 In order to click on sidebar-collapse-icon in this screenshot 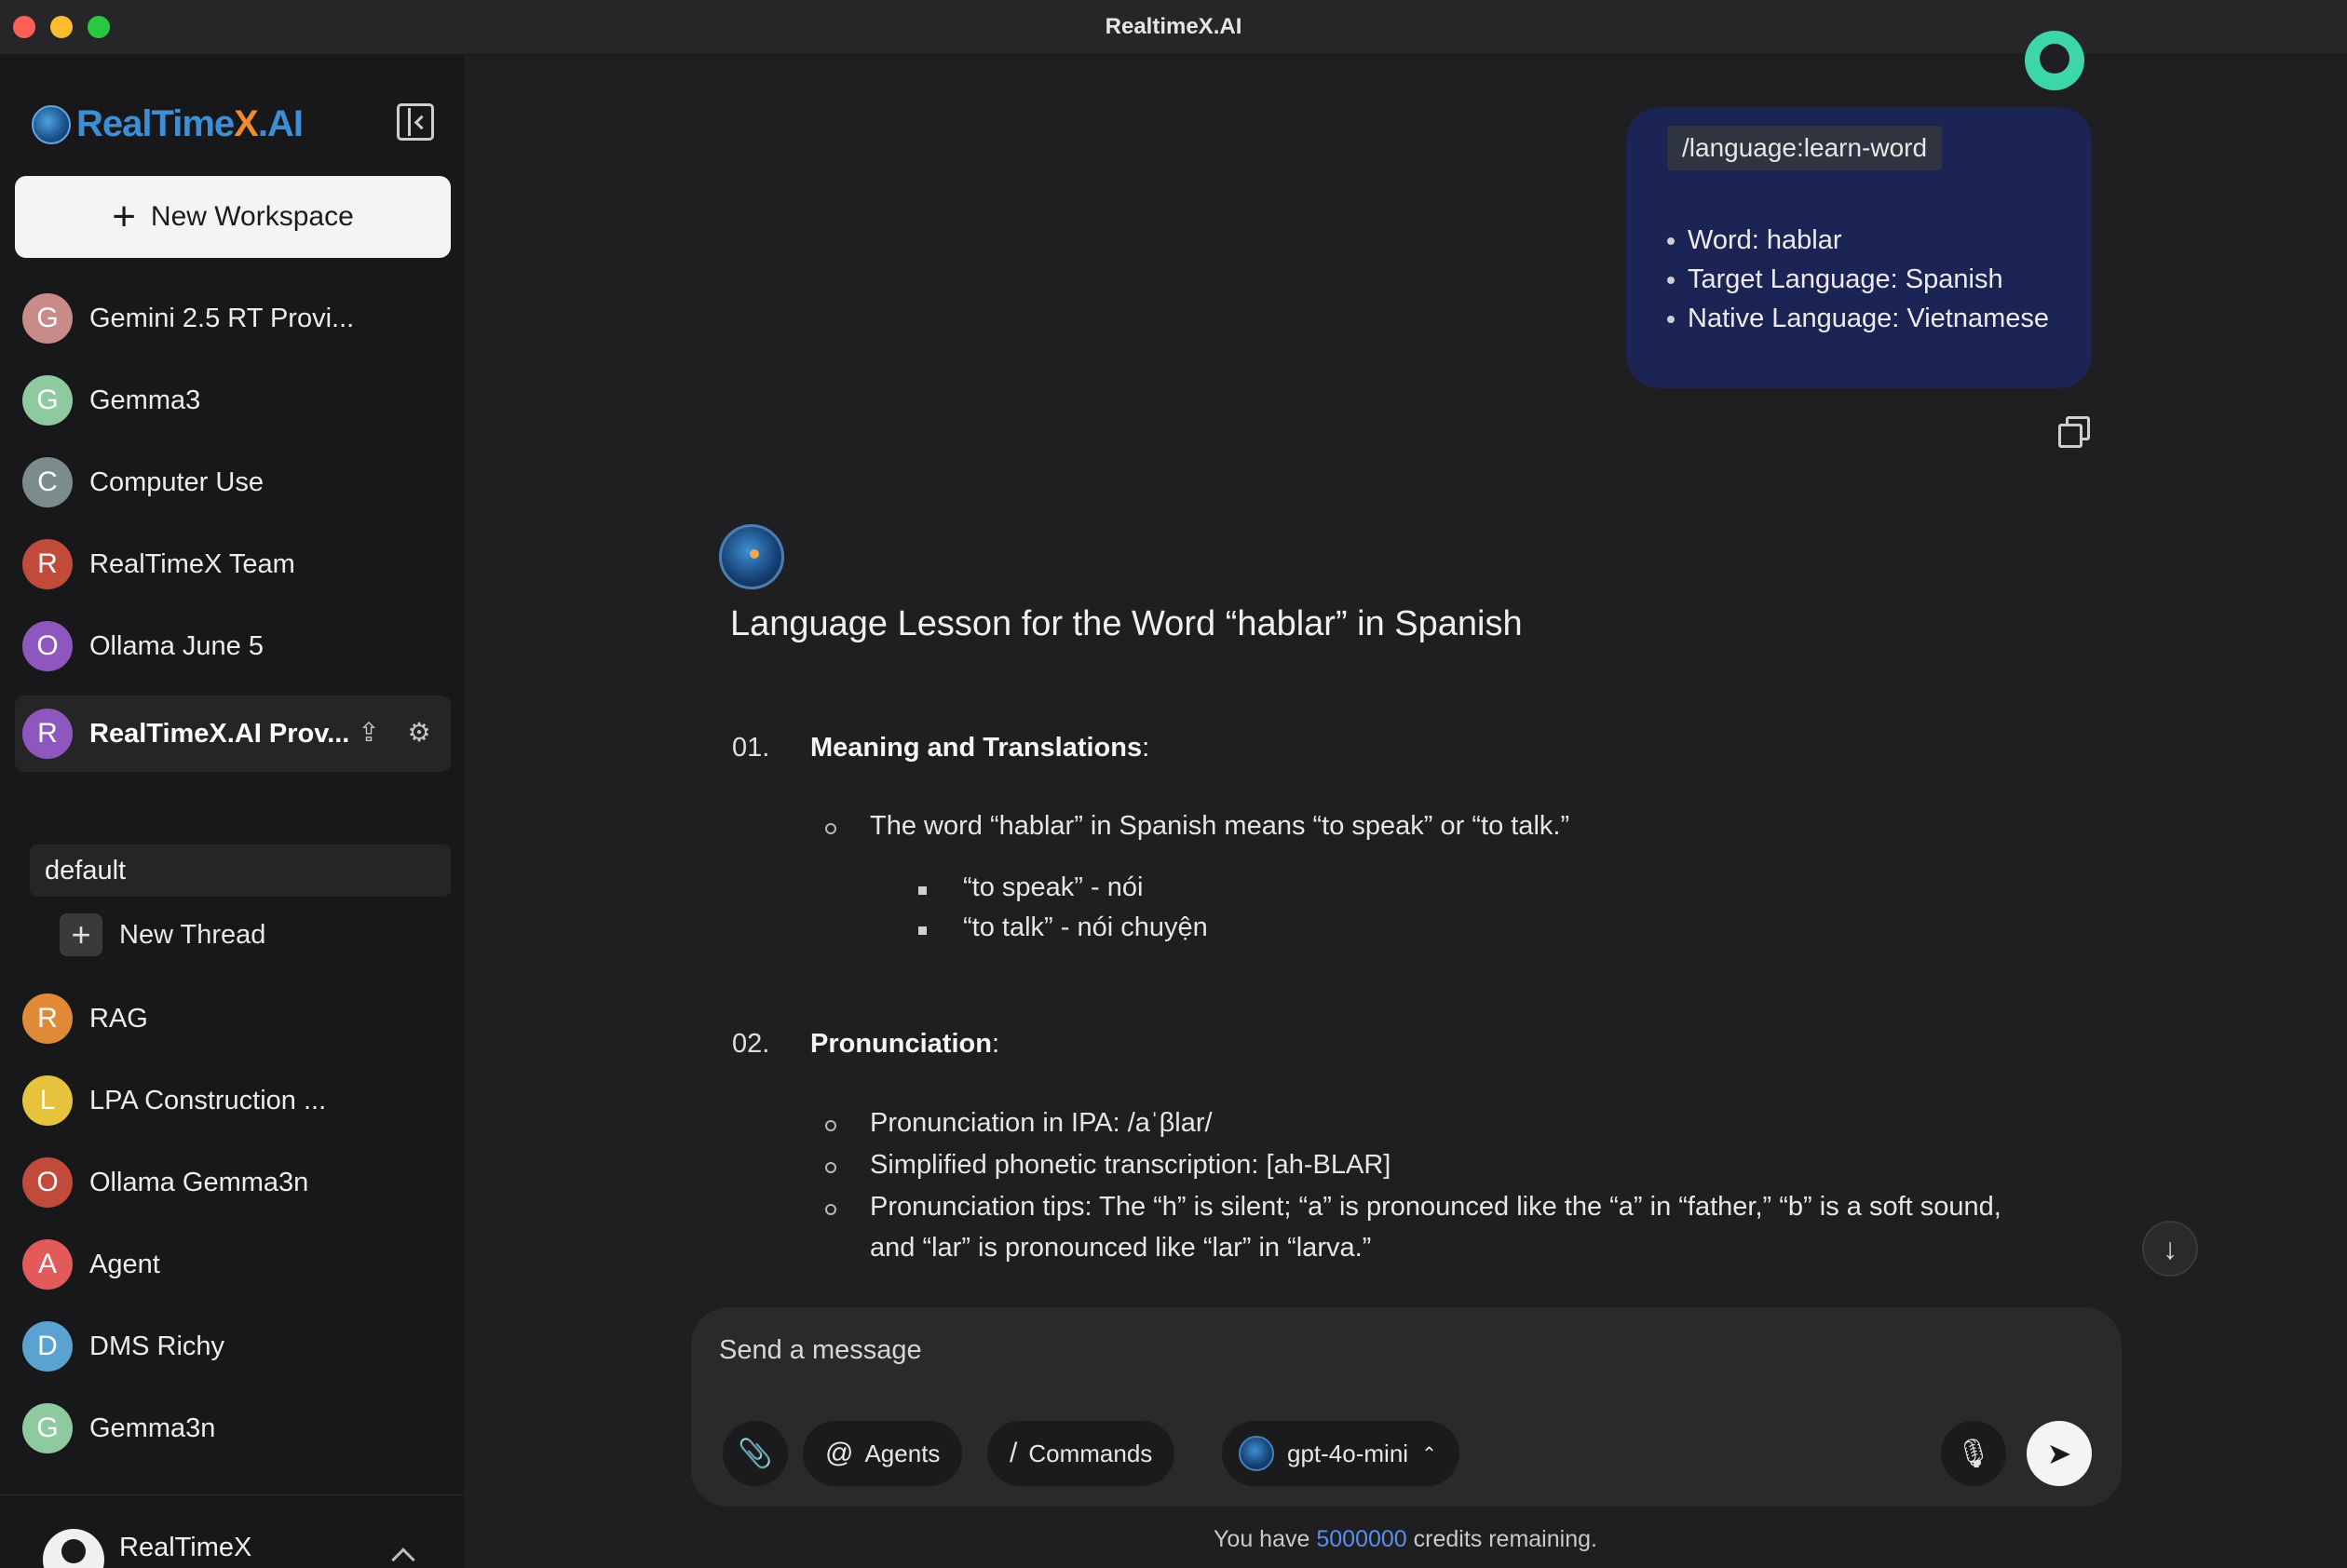, I will do `click(415, 122)`.